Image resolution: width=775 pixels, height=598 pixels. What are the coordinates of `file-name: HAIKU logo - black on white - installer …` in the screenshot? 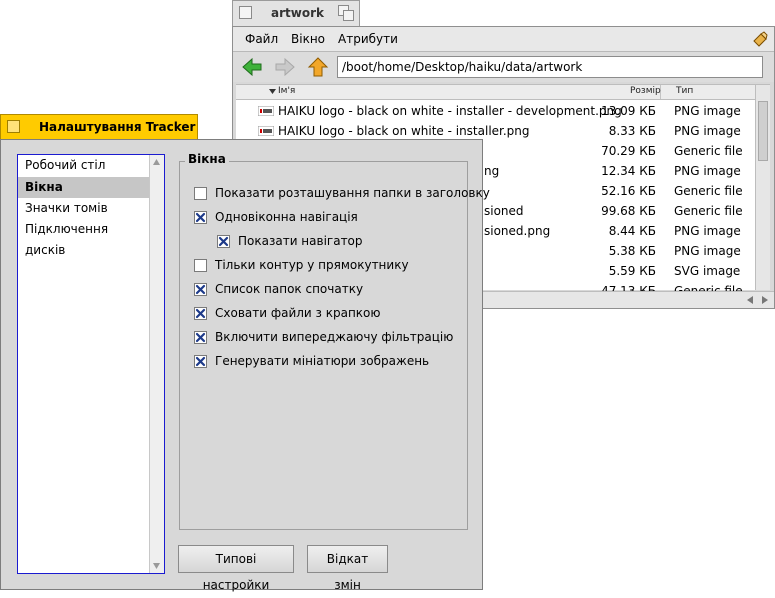 It's located at (450, 111).